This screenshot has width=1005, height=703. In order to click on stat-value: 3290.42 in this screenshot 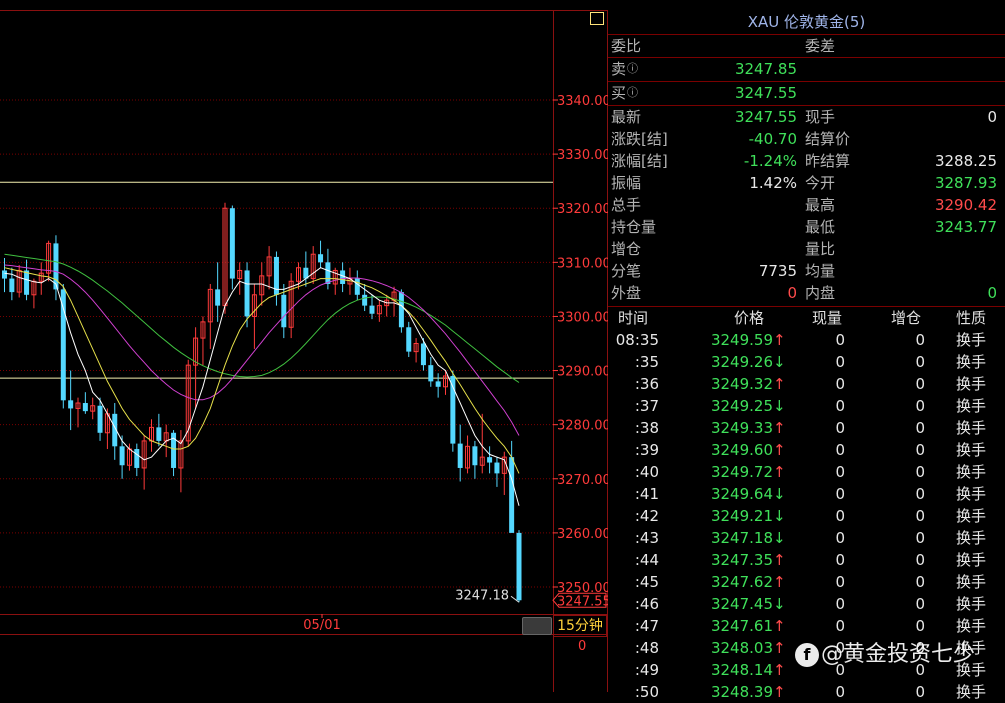, I will do `click(965, 205)`.